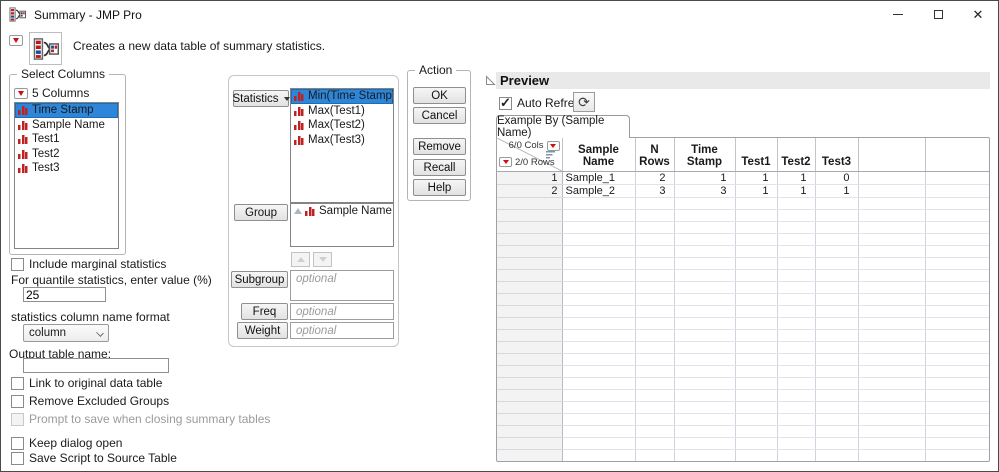 The height and width of the screenshot is (472, 999). What do you see at coordinates (300, 259) in the screenshot?
I see `move-up-button` at bounding box center [300, 259].